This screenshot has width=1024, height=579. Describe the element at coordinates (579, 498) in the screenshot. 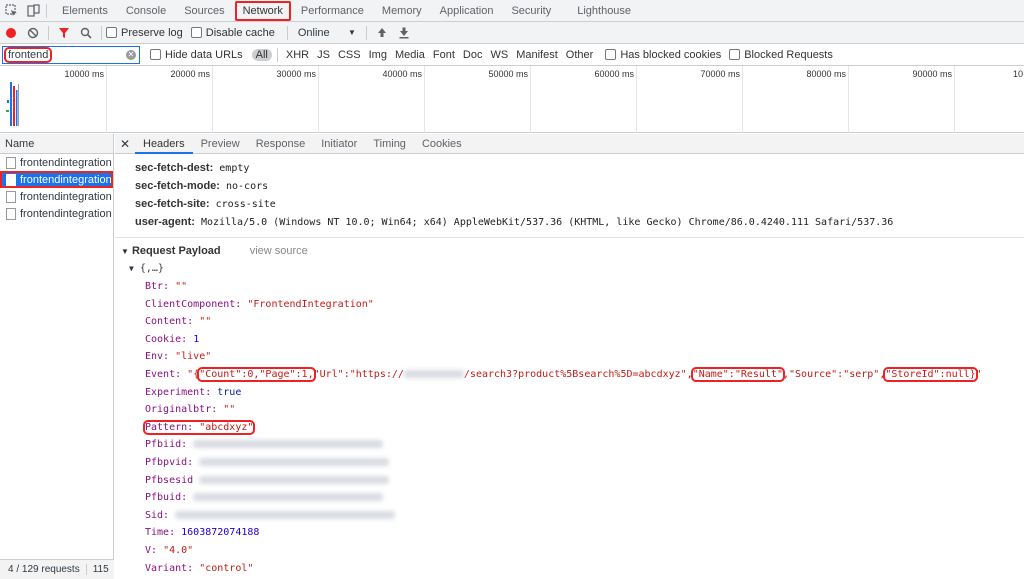

I see `payload-row: Pfbuid:` at that location.